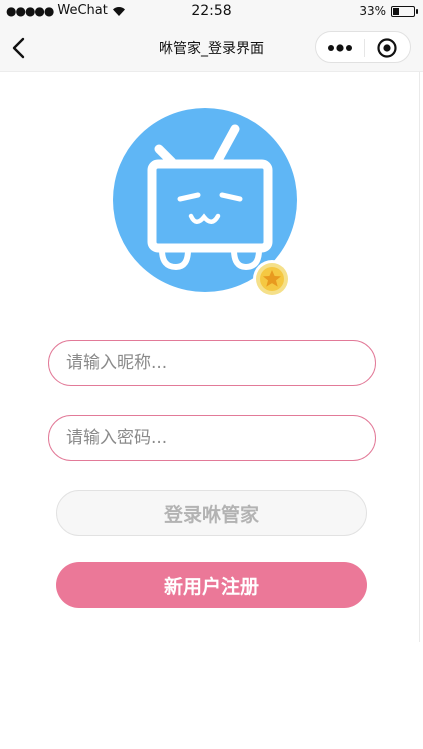 This screenshot has height=749, width=423. Describe the element at coordinates (372, 11) in the screenshot. I see `battery-percent: 33%` at that location.